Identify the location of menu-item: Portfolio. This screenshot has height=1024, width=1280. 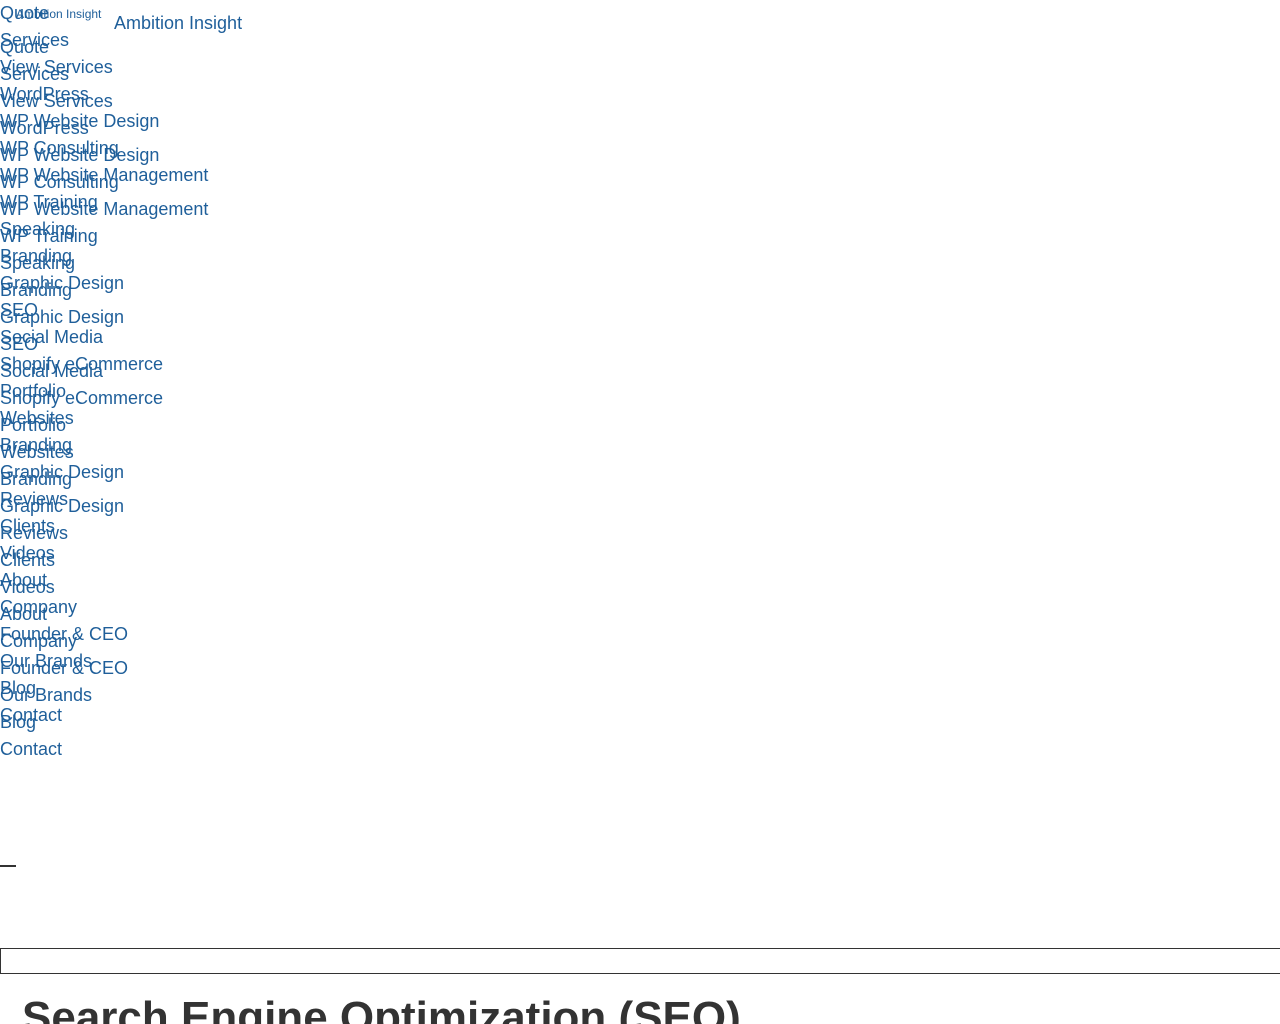
(104, 428).